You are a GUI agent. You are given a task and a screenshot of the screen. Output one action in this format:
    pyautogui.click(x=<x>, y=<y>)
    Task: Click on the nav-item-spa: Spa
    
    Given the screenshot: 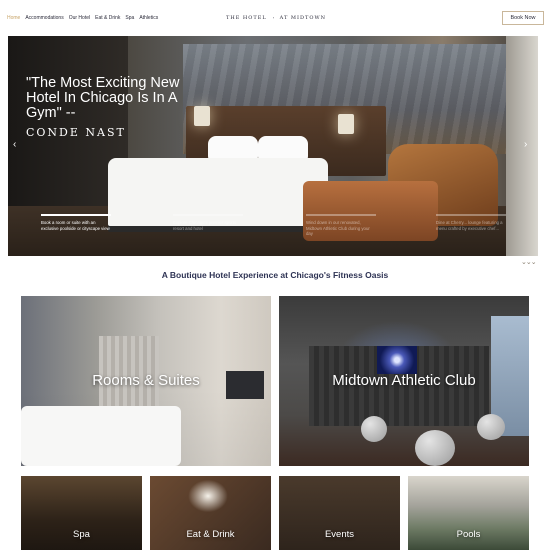 What is the action you would take?
    pyautogui.click(x=129, y=18)
    